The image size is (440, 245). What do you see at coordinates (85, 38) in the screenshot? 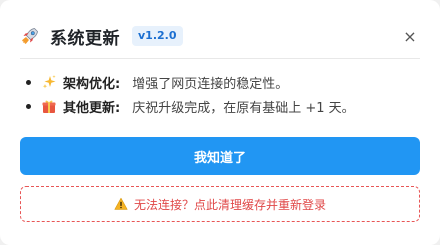
I see `dialog-title: 系统更新` at bounding box center [85, 38].